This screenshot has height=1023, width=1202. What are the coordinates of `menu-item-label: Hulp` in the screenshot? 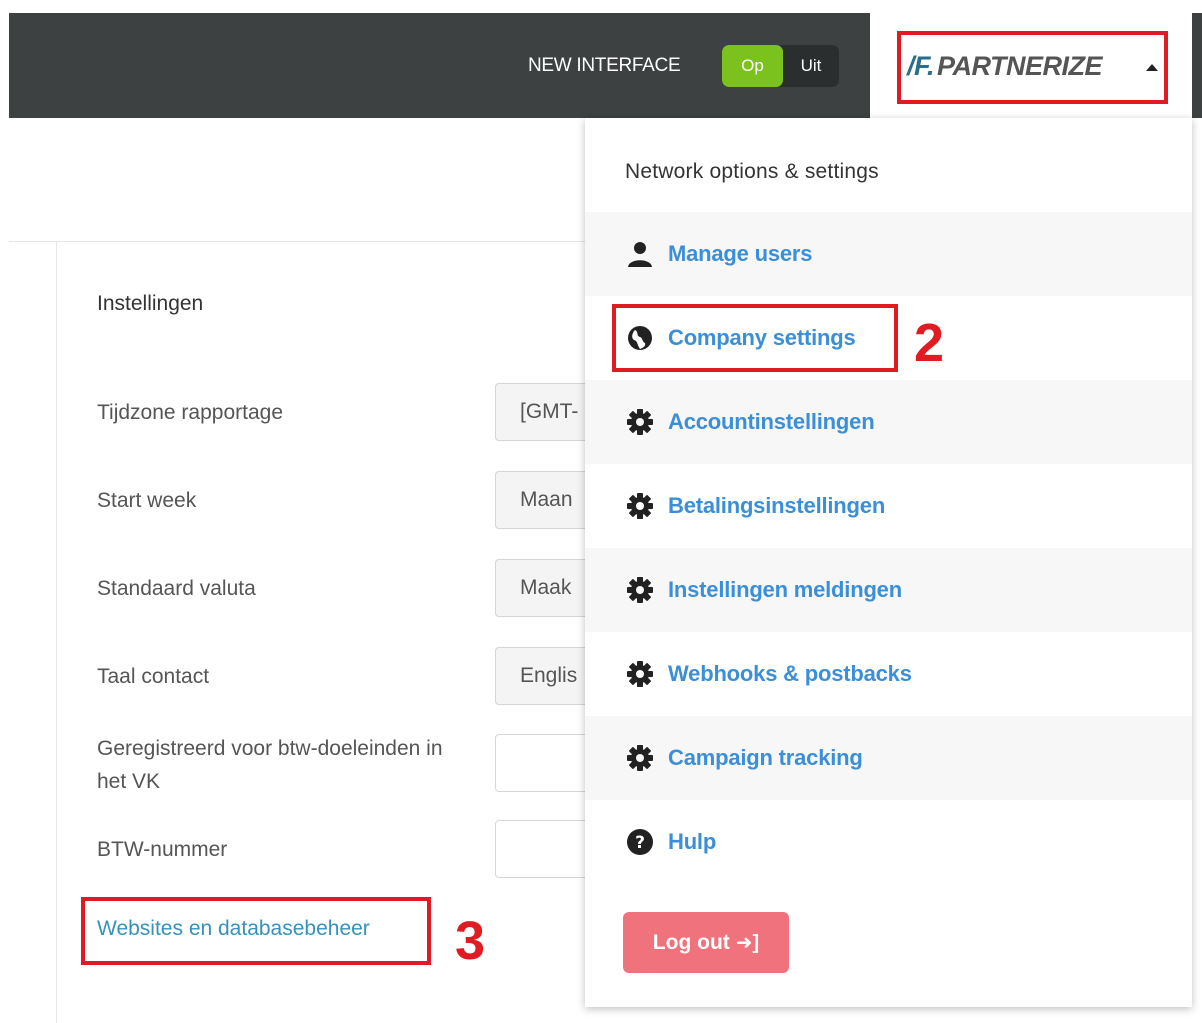 It's located at (692, 841).